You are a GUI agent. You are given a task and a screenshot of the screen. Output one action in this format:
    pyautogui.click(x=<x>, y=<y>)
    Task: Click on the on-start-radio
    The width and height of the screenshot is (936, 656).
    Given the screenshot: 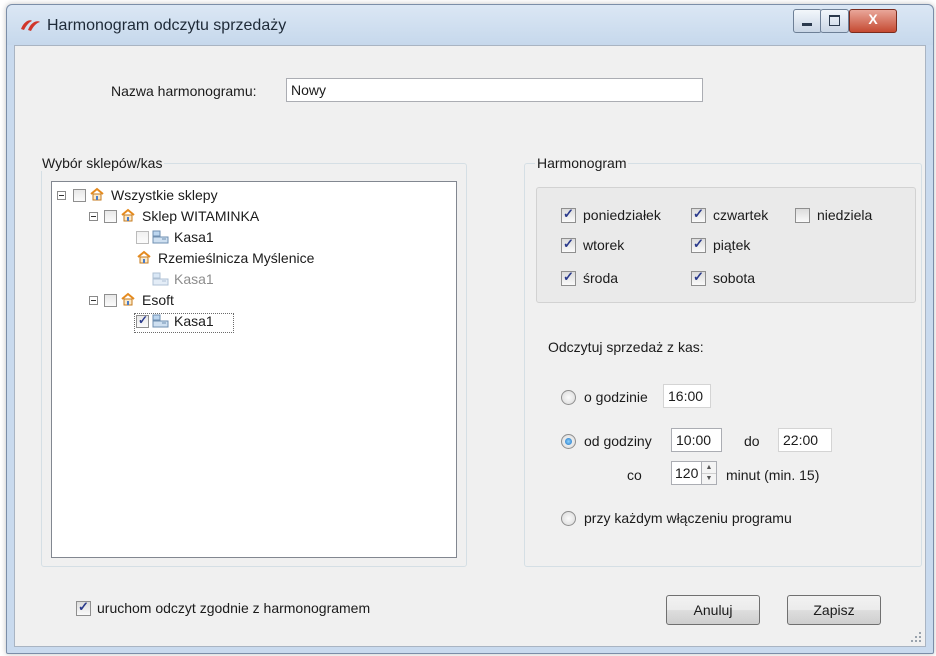 What is the action you would take?
    pyautogui.click(x=568, y=518)
    